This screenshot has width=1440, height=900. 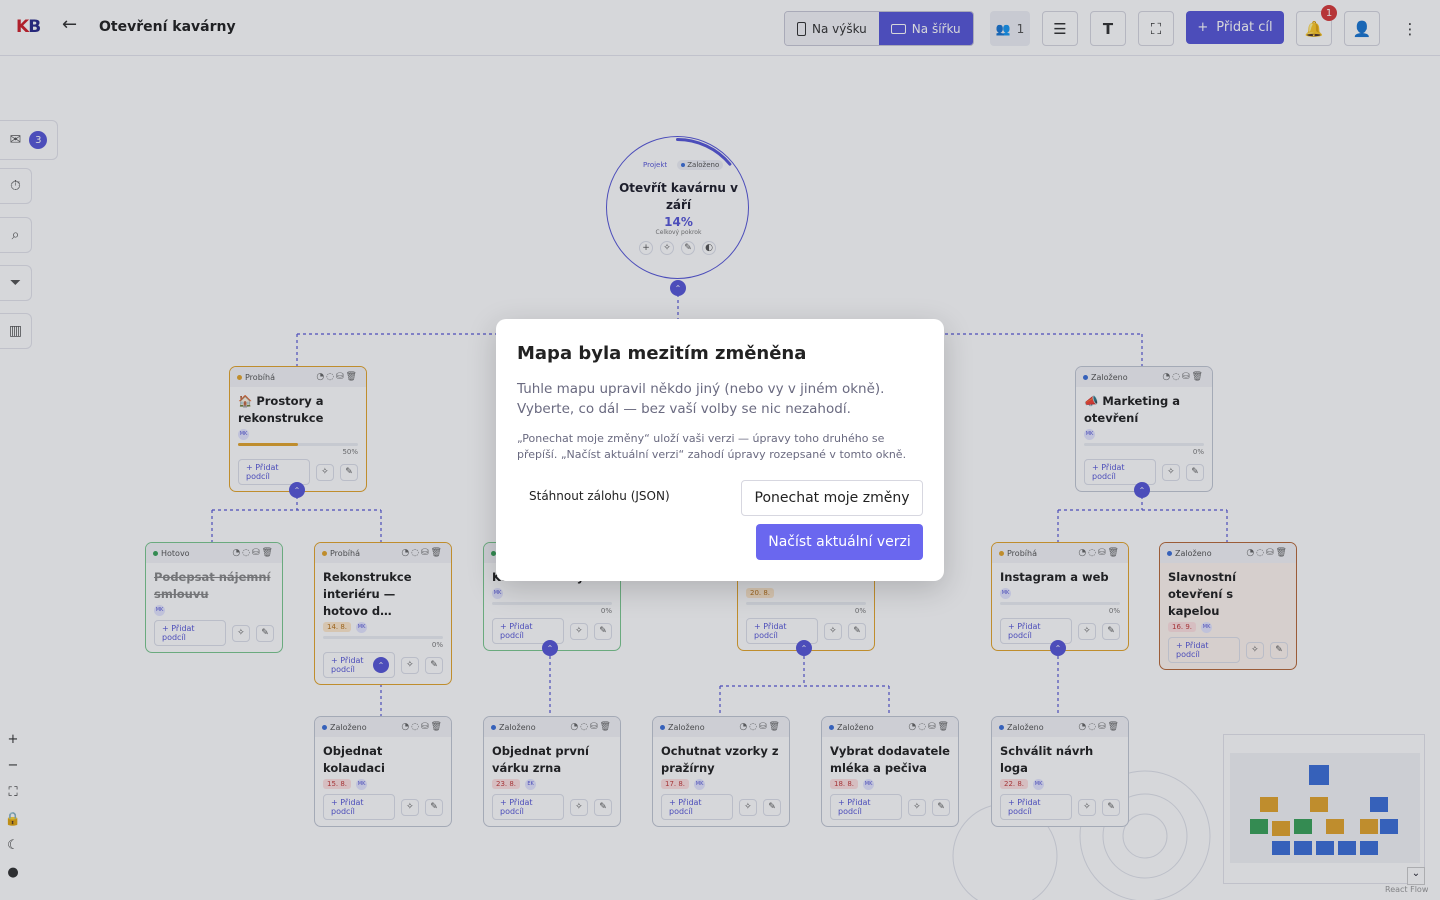 What do you see at coordinates (832, 498) in the screenshot?
I see `keep-my-changes-button: Ponechat moje změny` at bounding box center [832, 498].